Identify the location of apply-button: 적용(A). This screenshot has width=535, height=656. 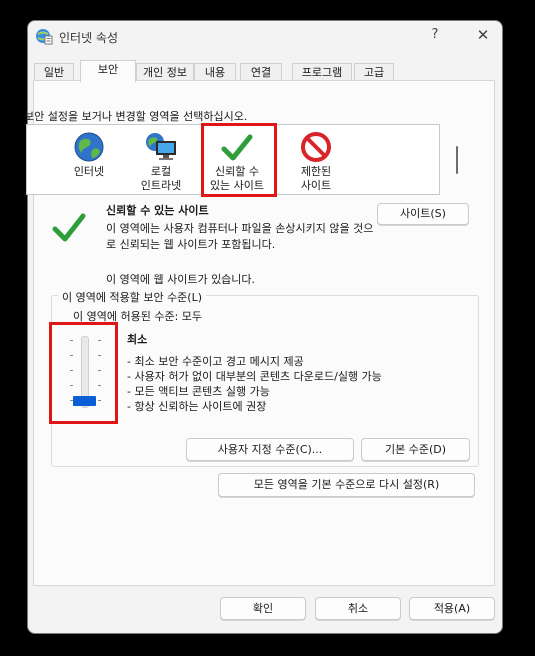
(452, 608).